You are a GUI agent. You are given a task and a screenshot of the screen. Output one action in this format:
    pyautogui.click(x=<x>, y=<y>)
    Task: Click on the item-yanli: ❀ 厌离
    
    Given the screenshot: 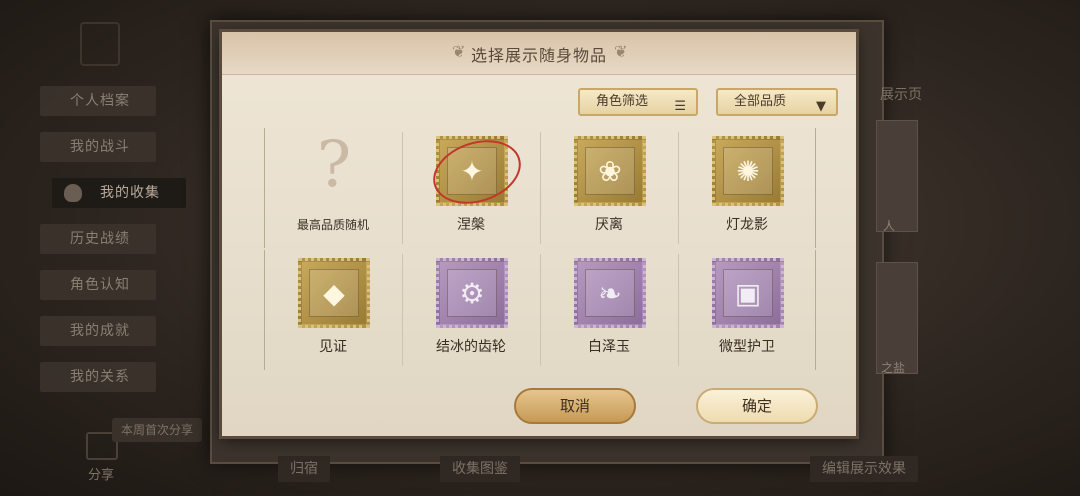 What is the action you would take?
    pyautogui.click(x=609, y=188)
    